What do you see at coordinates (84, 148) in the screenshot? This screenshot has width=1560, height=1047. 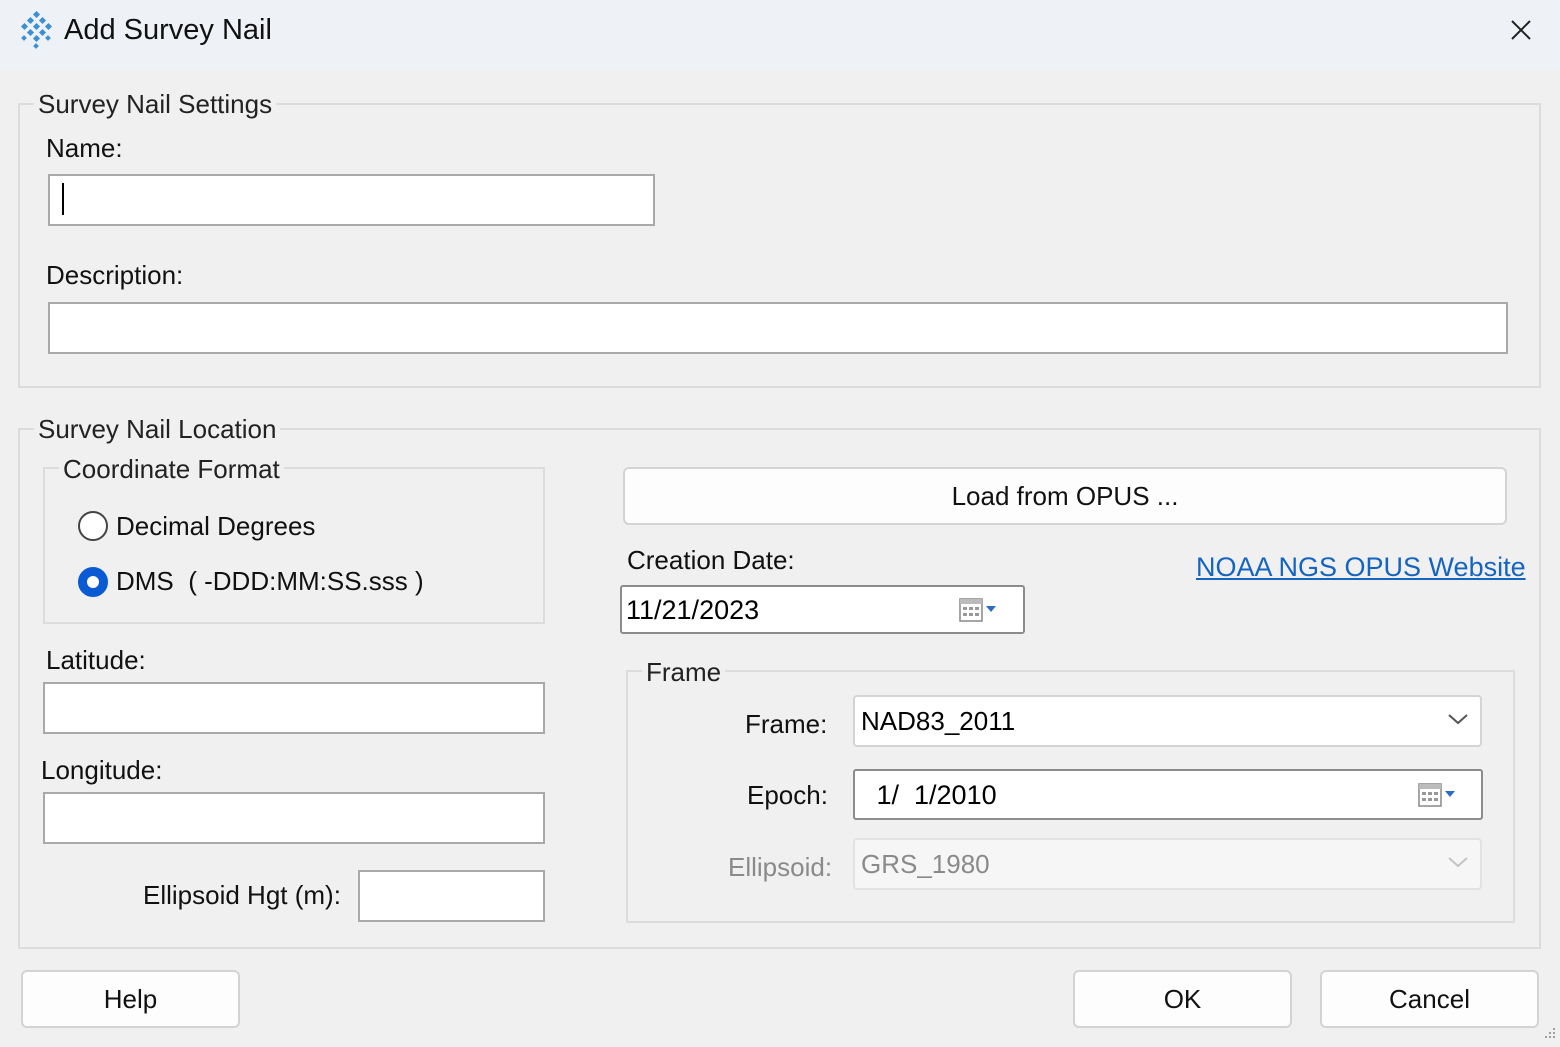 I see `name-label: Name:` at bounding box center [84, 148].